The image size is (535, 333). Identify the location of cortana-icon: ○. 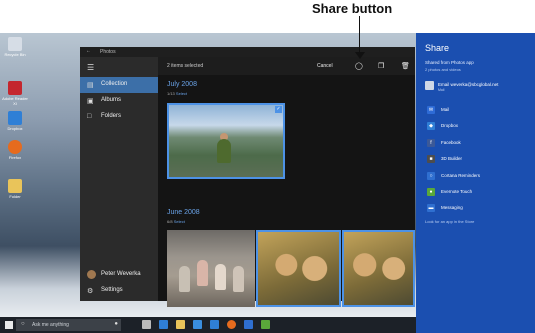
(431, 176).